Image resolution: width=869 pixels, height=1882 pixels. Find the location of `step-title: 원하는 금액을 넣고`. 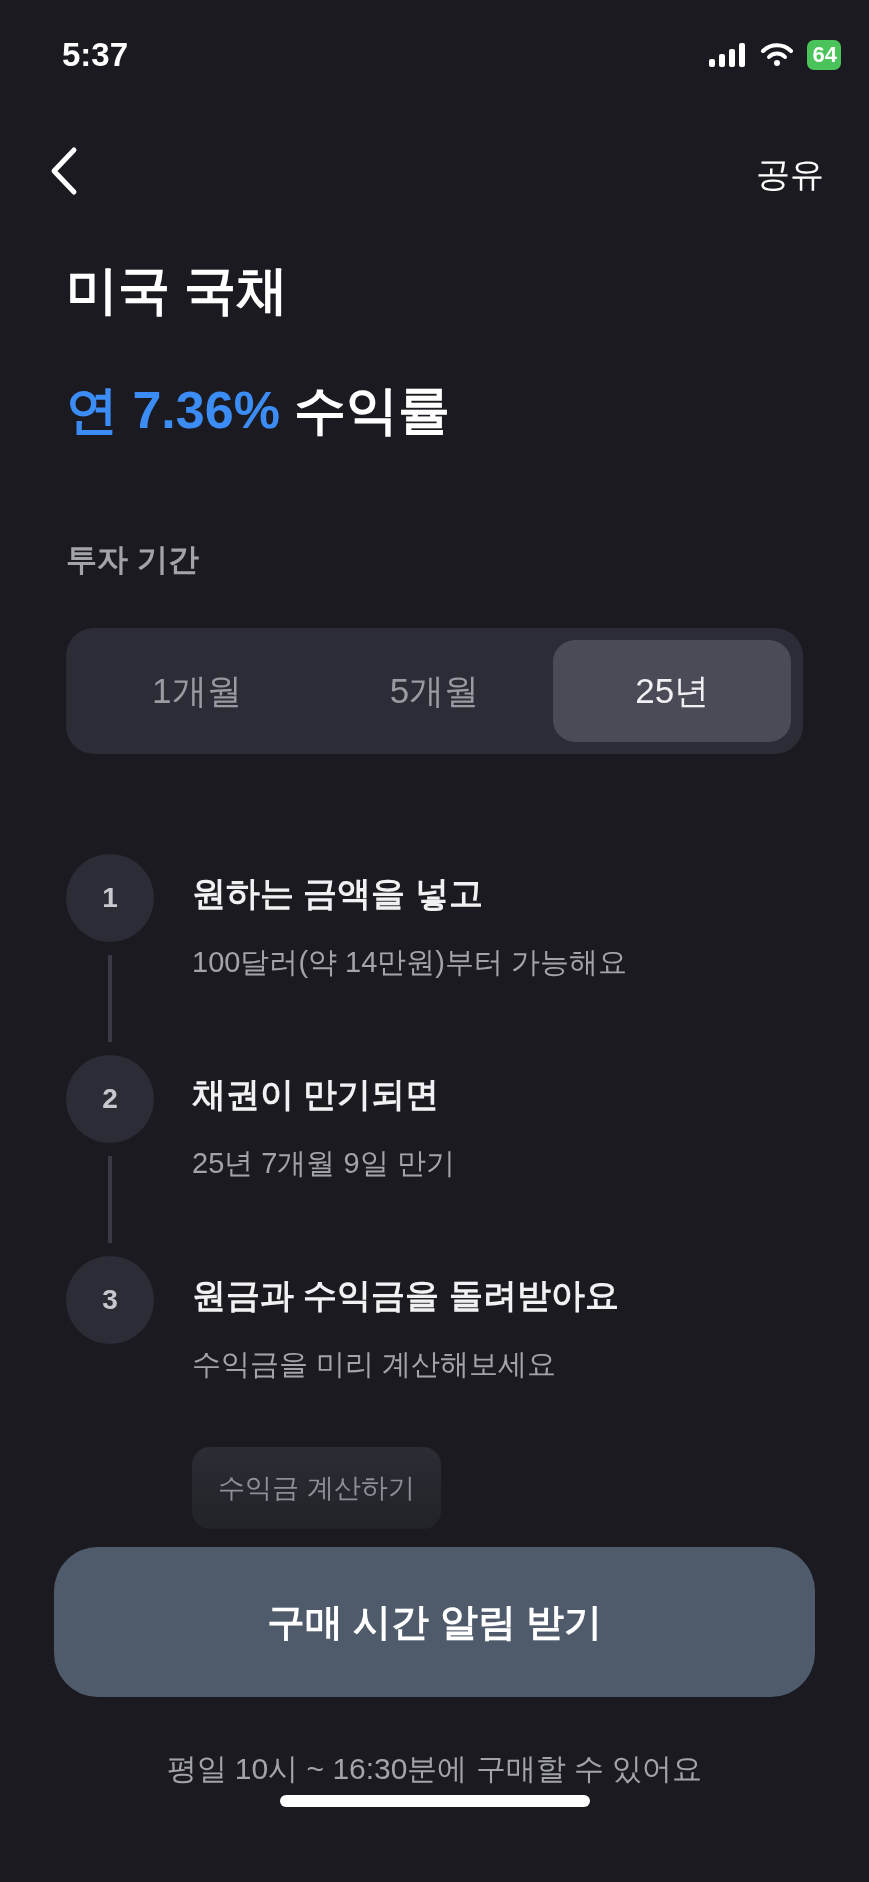

step-title: 원하는 금액을 넣고 is located at coordinates (338, 893).